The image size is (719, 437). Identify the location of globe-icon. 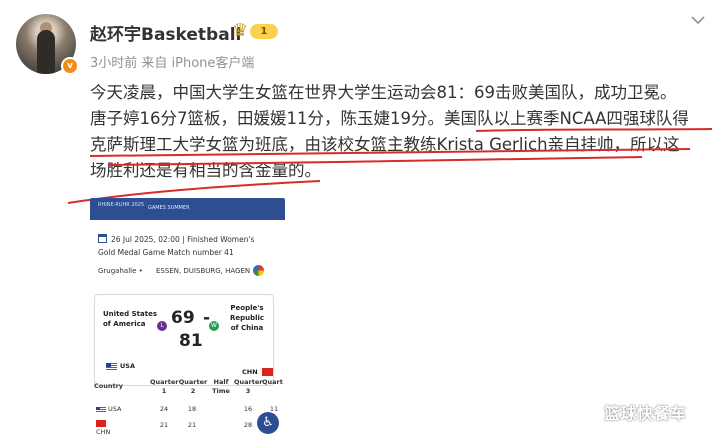
(258, 270).